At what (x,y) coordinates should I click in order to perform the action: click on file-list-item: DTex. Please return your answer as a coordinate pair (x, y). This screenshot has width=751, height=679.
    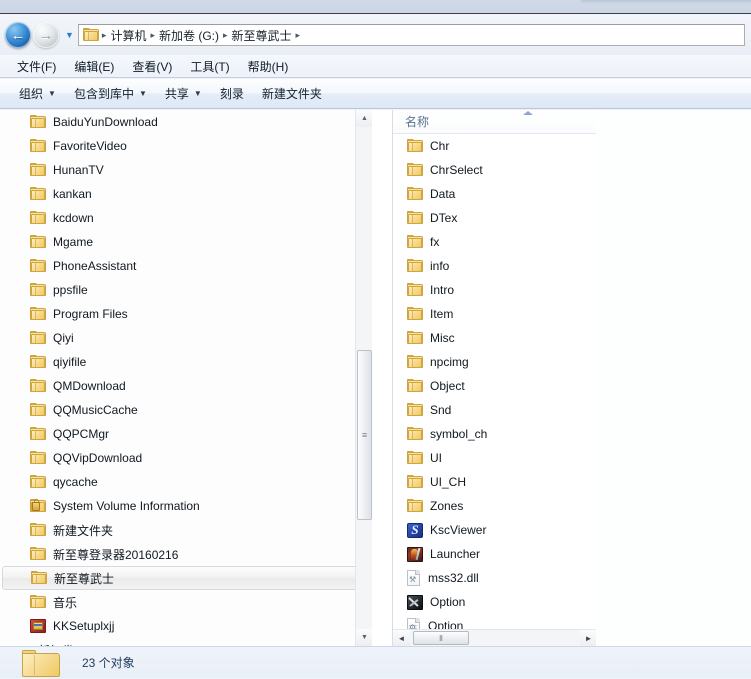
    Looking at the image, I should click on (494, 218).